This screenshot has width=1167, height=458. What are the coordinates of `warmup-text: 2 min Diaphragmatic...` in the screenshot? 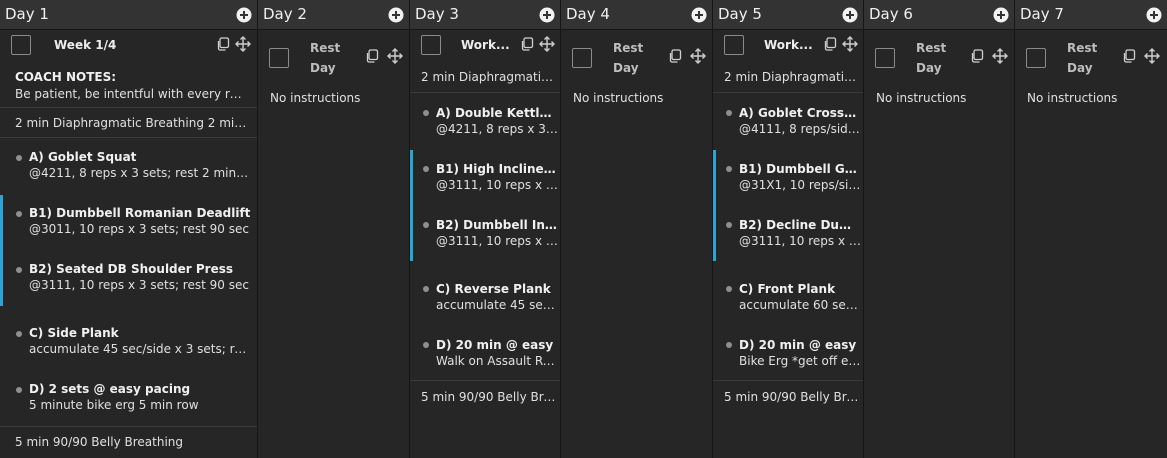 It's located at (488, 77).